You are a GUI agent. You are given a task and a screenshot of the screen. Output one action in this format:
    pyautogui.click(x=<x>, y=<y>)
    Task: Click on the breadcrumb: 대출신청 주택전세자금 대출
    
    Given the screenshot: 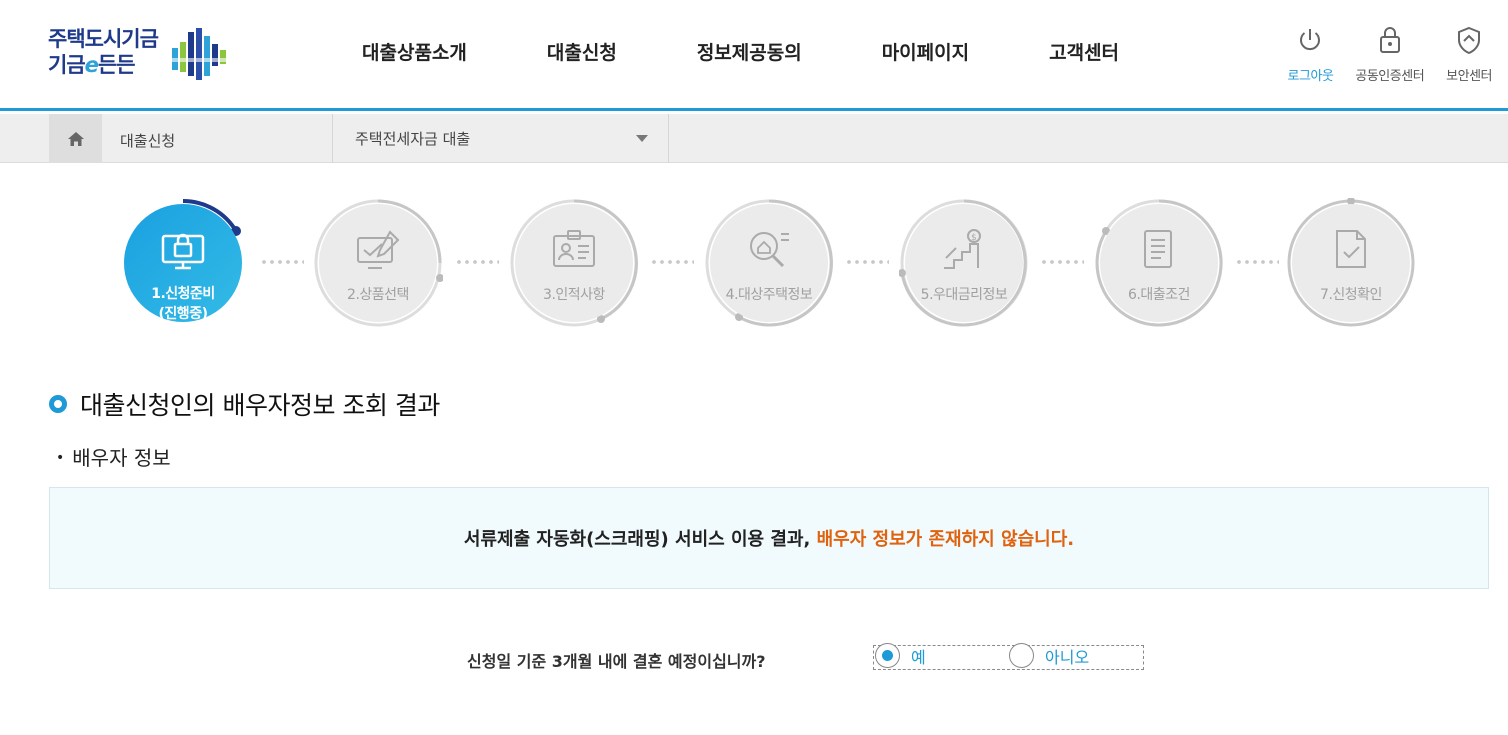 What is the action you would take?
    pyautogui.click(x=754, y=138)
    